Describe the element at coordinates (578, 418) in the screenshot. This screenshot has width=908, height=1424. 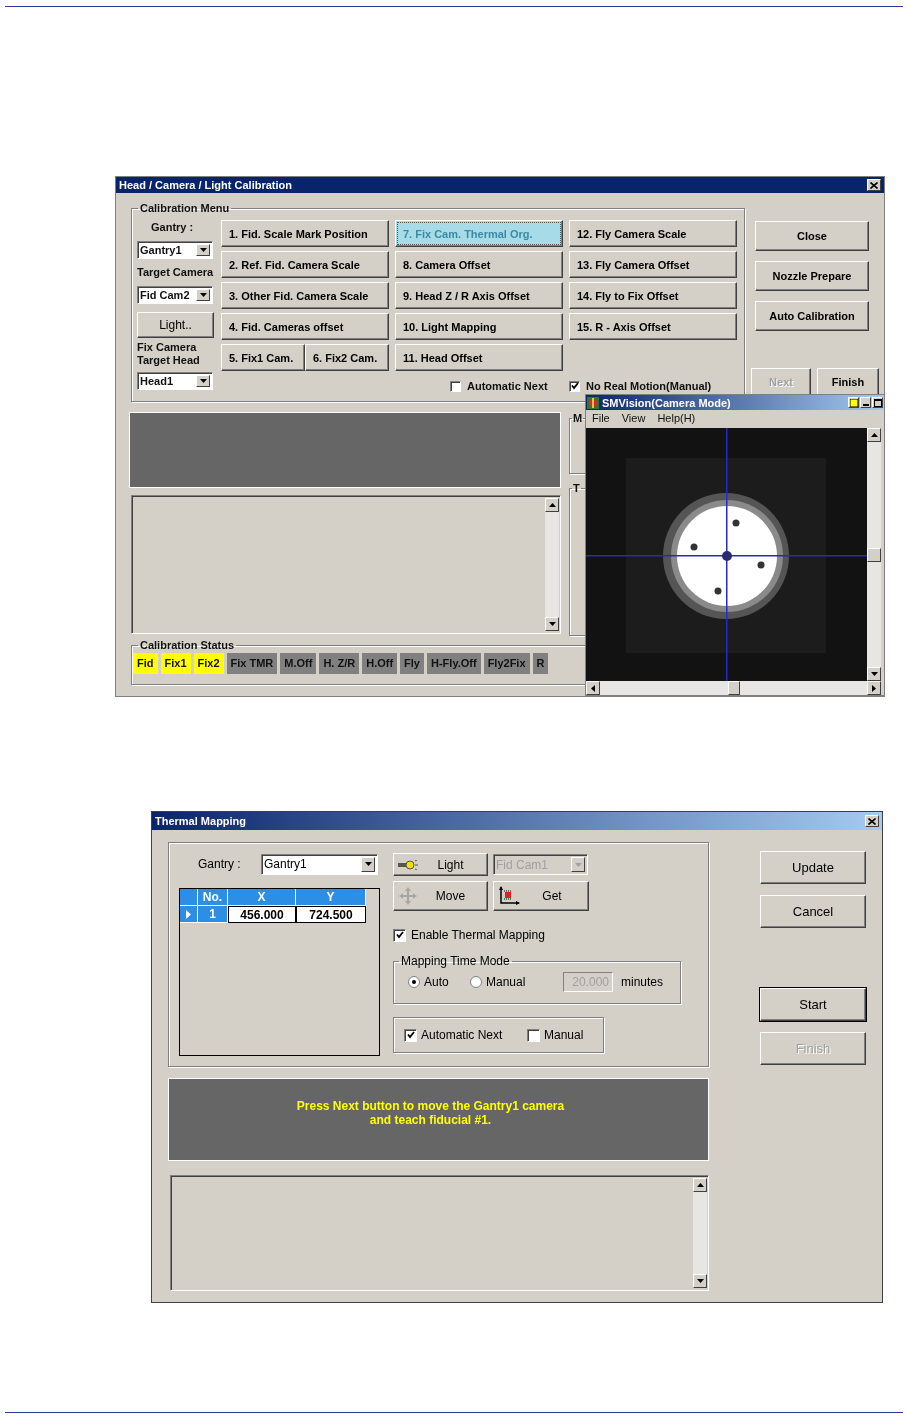
I see `group-label: M` at that location.